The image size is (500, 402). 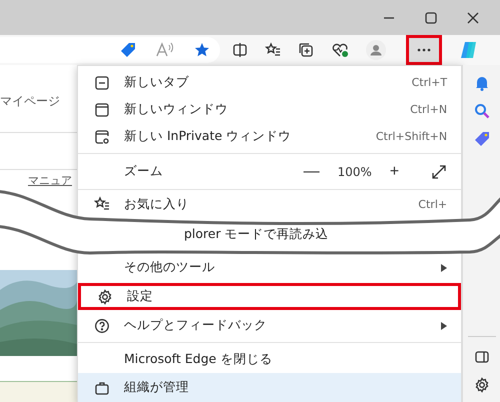 What do you see at coordinates (270, 267) in the screenshot?
I see `menu-item: その他のツール` at bounding box center [270, 267].